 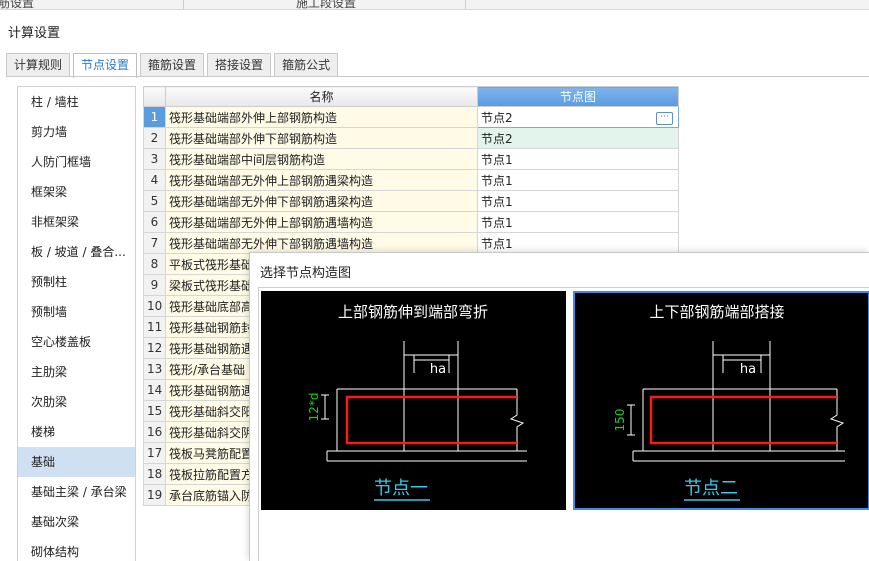 I want to click on row-number: 2, so click(x=154, y=138).